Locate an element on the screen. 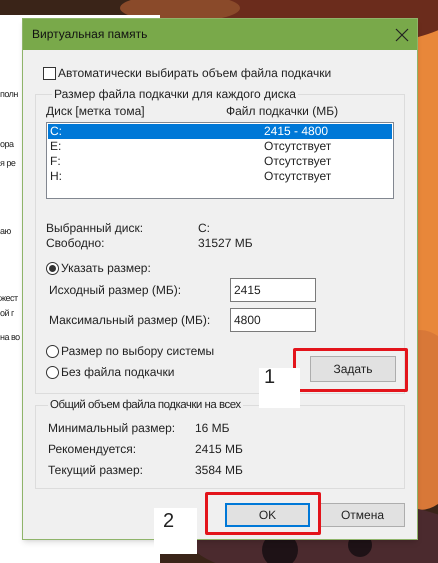 The image size is (438, 563). drive-row: C: 2415 - 4800 is located at coordinates (220, 131).